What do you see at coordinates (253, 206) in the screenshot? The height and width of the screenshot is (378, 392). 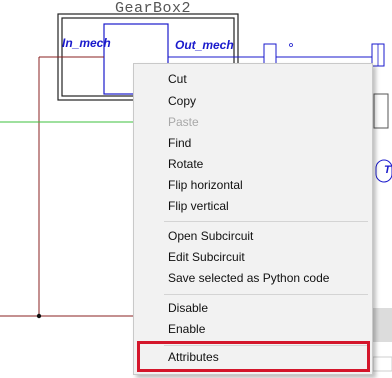 I see `menu-item-flip-vertical: Flip vertical` at bounding box center [253, 206].